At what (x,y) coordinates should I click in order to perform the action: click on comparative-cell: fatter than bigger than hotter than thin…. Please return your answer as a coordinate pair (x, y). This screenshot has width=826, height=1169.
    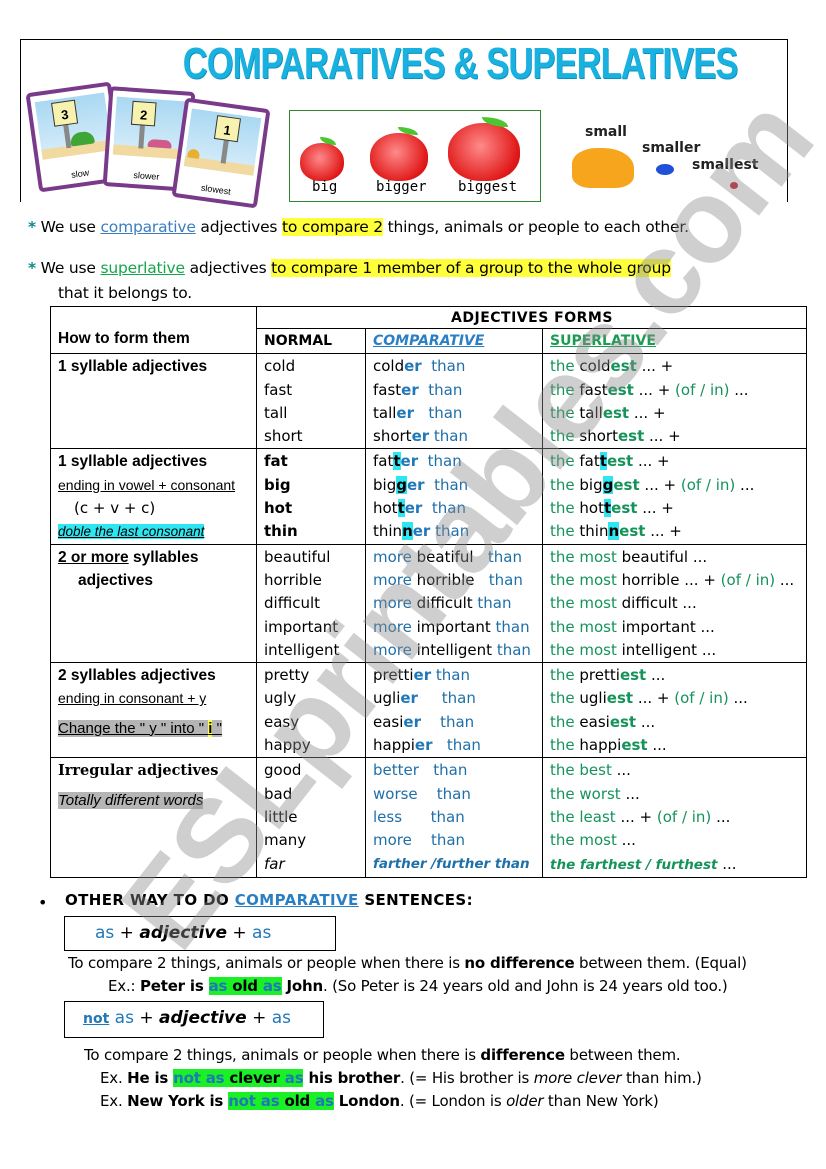
    Looking at the image, I should click on (454, 496).